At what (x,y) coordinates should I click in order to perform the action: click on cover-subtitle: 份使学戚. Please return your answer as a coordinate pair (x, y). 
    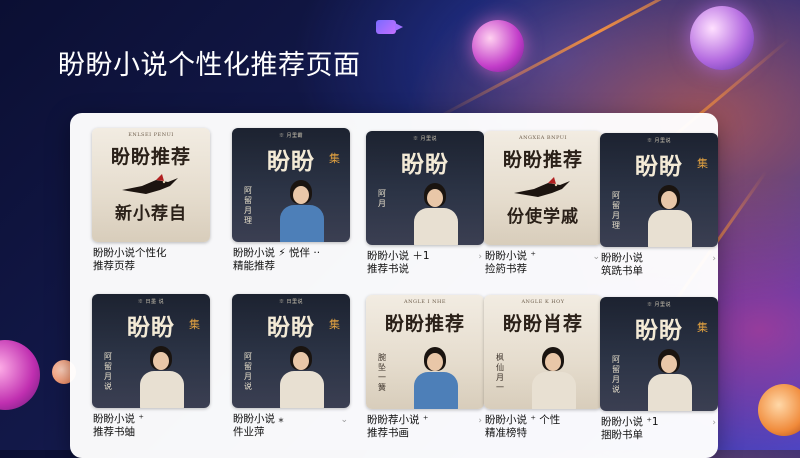
    Looking at the image, I should click on (543, 217).